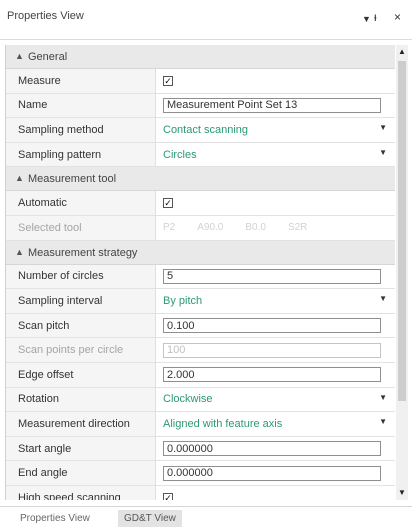 Image resolution: width=412 pixels, height=529 pixels. I want to click on property-label: End angle, so click(81, 473).